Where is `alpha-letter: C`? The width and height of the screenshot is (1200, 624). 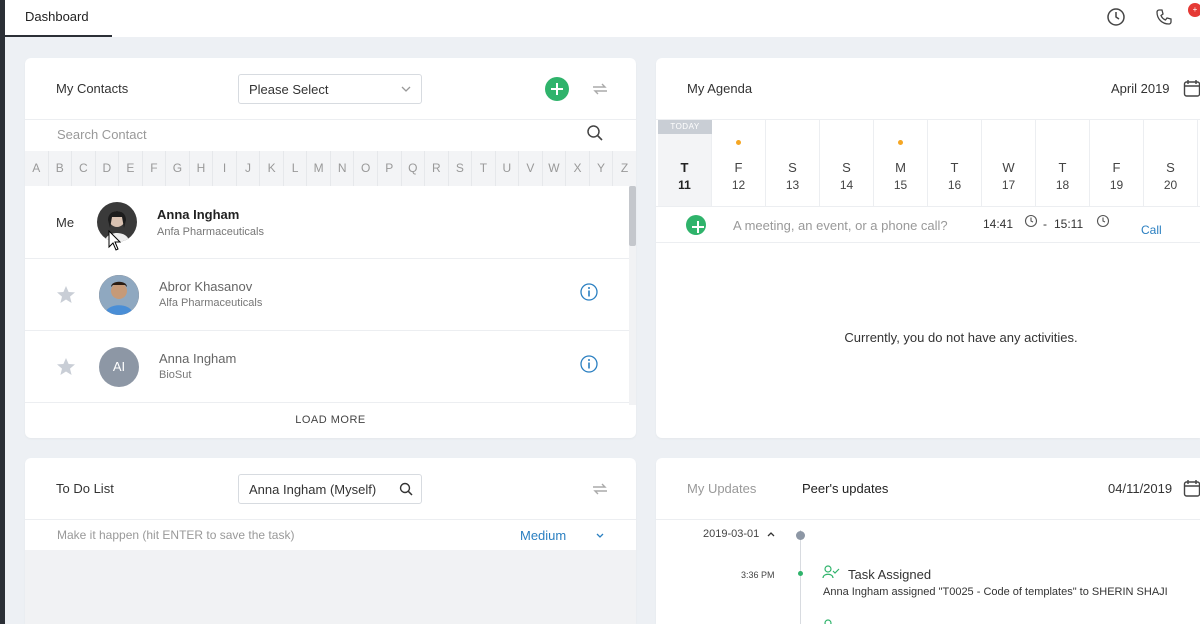 alpha-letter: C is located at coordinates (84, 168).